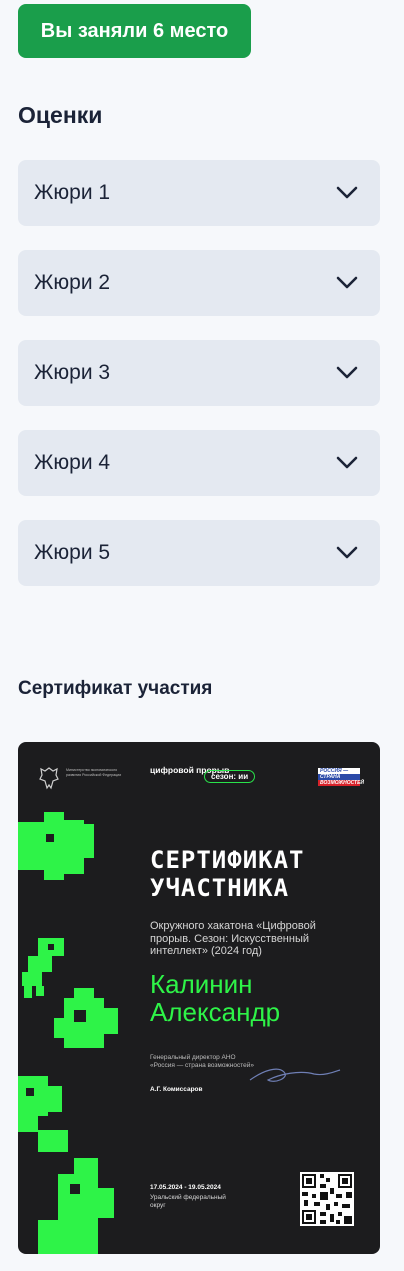 The width and height of the screenshot is (404, 1271). What do you see at coordinates (188, 1201) in the screenshot?
I see `event-district: Уральский федеральный округ` at bounding box center [188, 1201].